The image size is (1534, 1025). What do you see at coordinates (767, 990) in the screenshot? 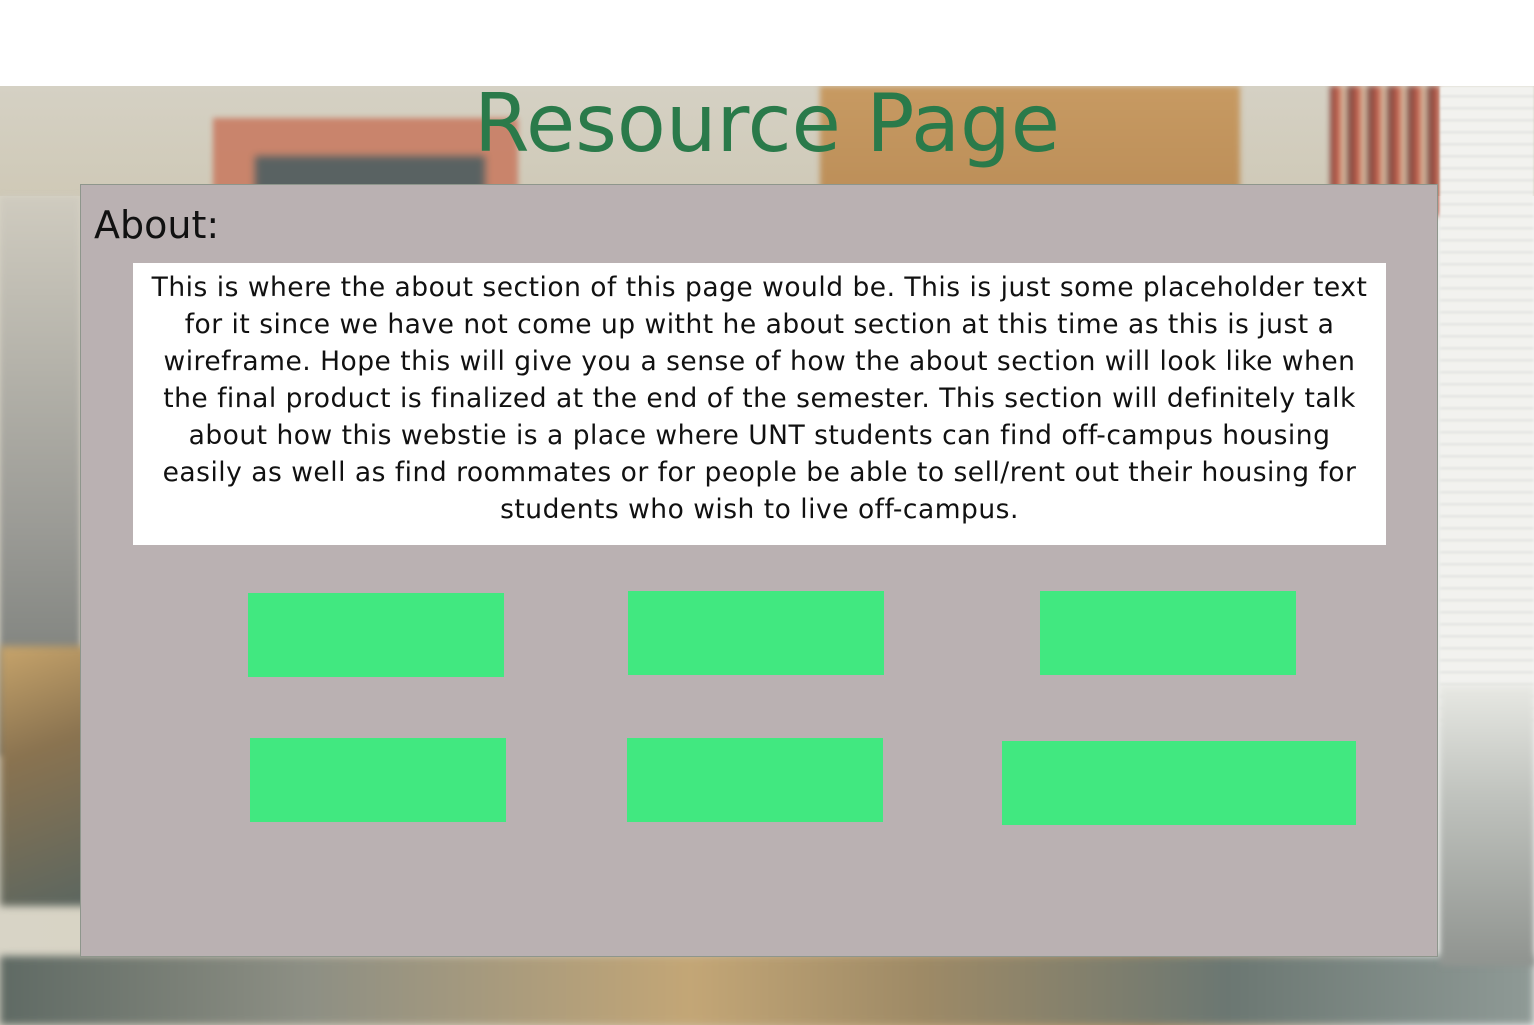
I see `background-floor` at bounding box center [767, 990].